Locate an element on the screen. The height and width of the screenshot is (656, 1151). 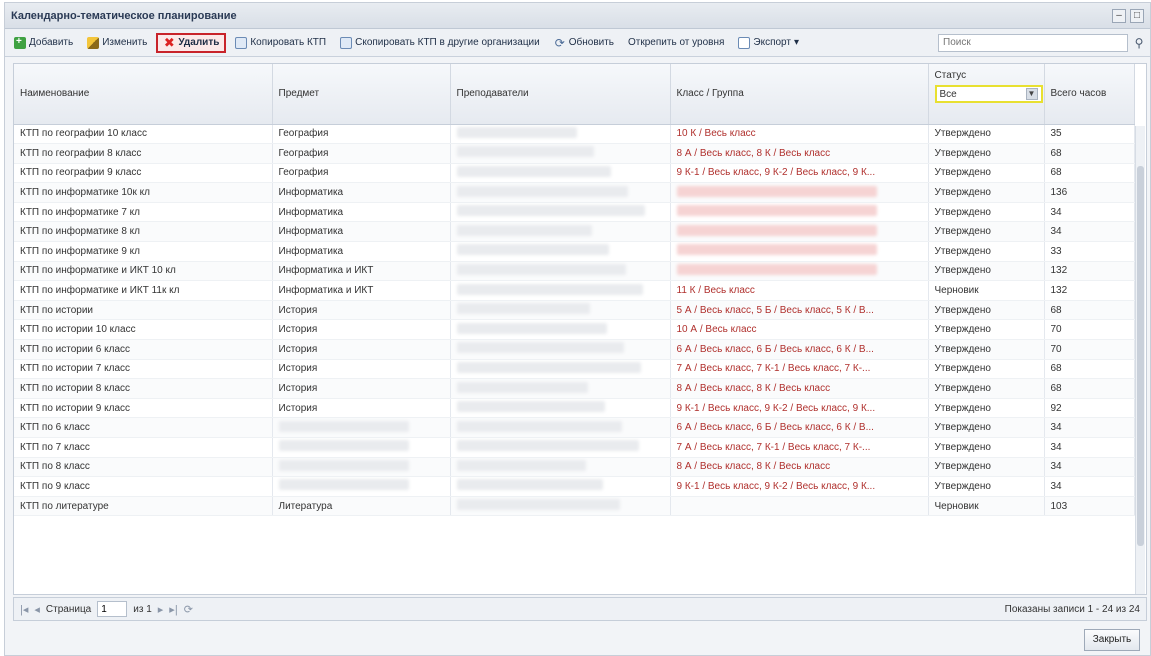
first-page-icon: |◂ is located at coordinates (24, 609).